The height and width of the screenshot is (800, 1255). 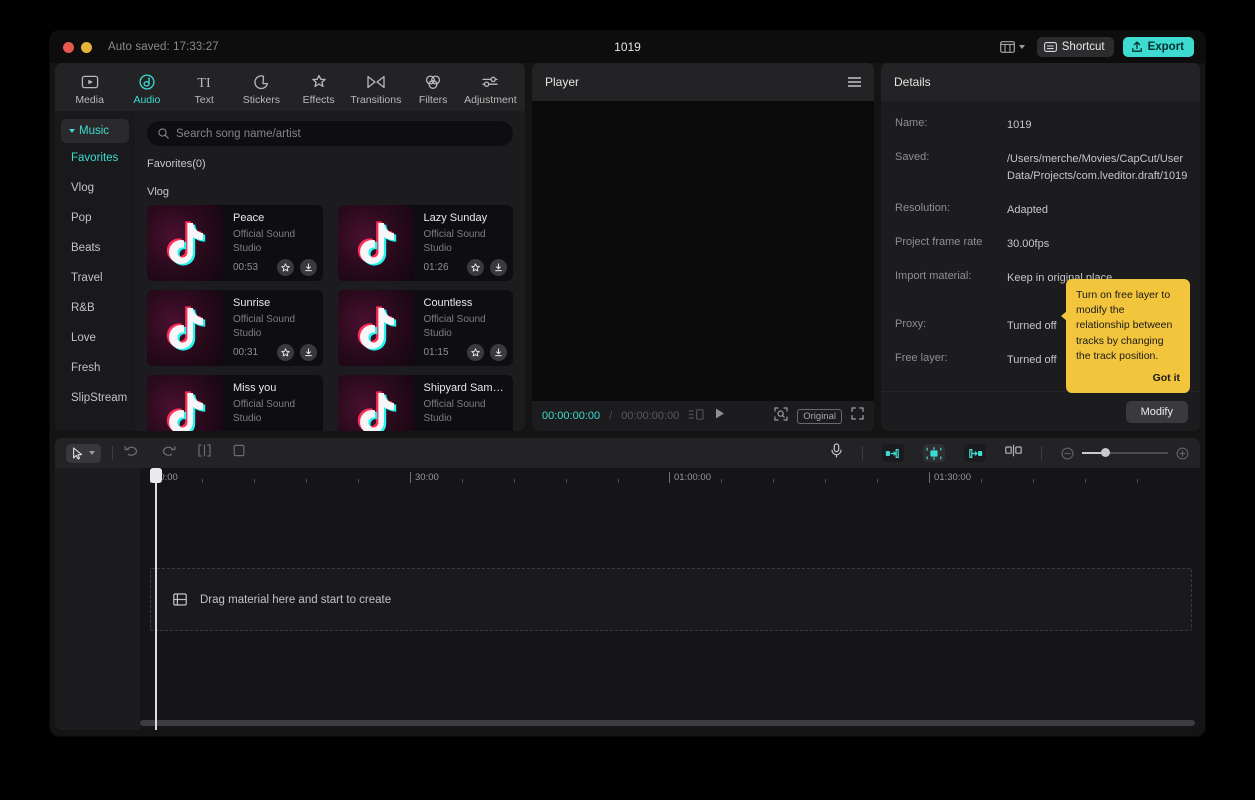 I want to click on text-icon: TI, so click(x=205, y=83).